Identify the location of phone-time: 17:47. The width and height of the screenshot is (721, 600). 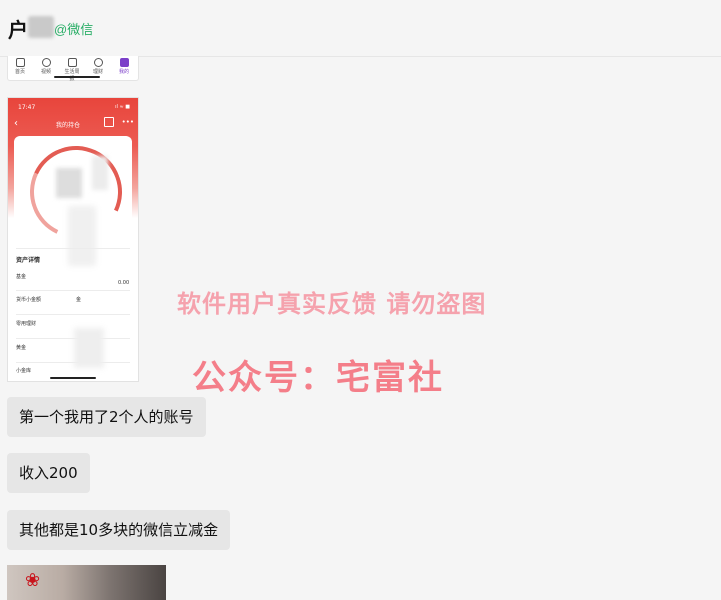
(27, 107).